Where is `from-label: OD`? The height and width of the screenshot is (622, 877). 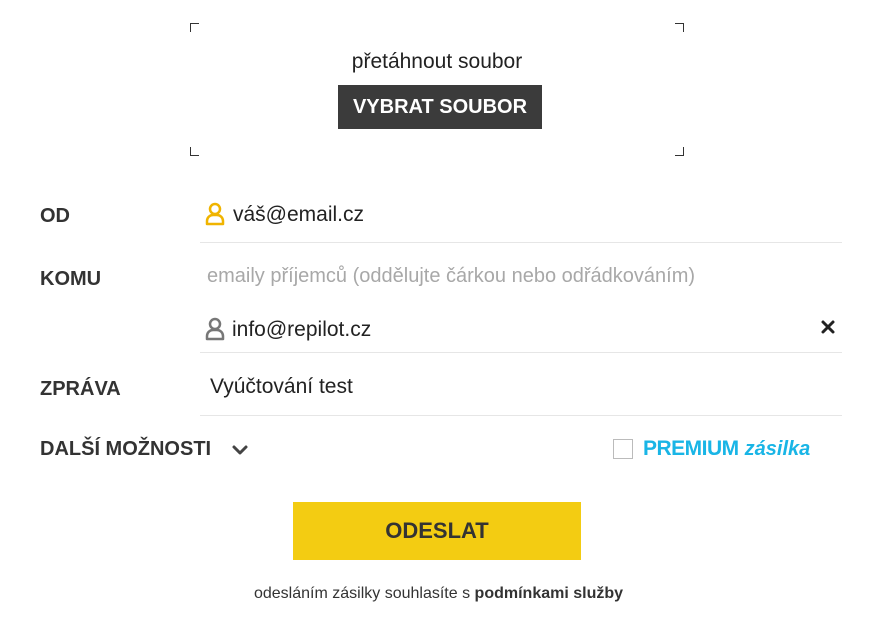 from-label: OD is located at coordinates (55, 216).